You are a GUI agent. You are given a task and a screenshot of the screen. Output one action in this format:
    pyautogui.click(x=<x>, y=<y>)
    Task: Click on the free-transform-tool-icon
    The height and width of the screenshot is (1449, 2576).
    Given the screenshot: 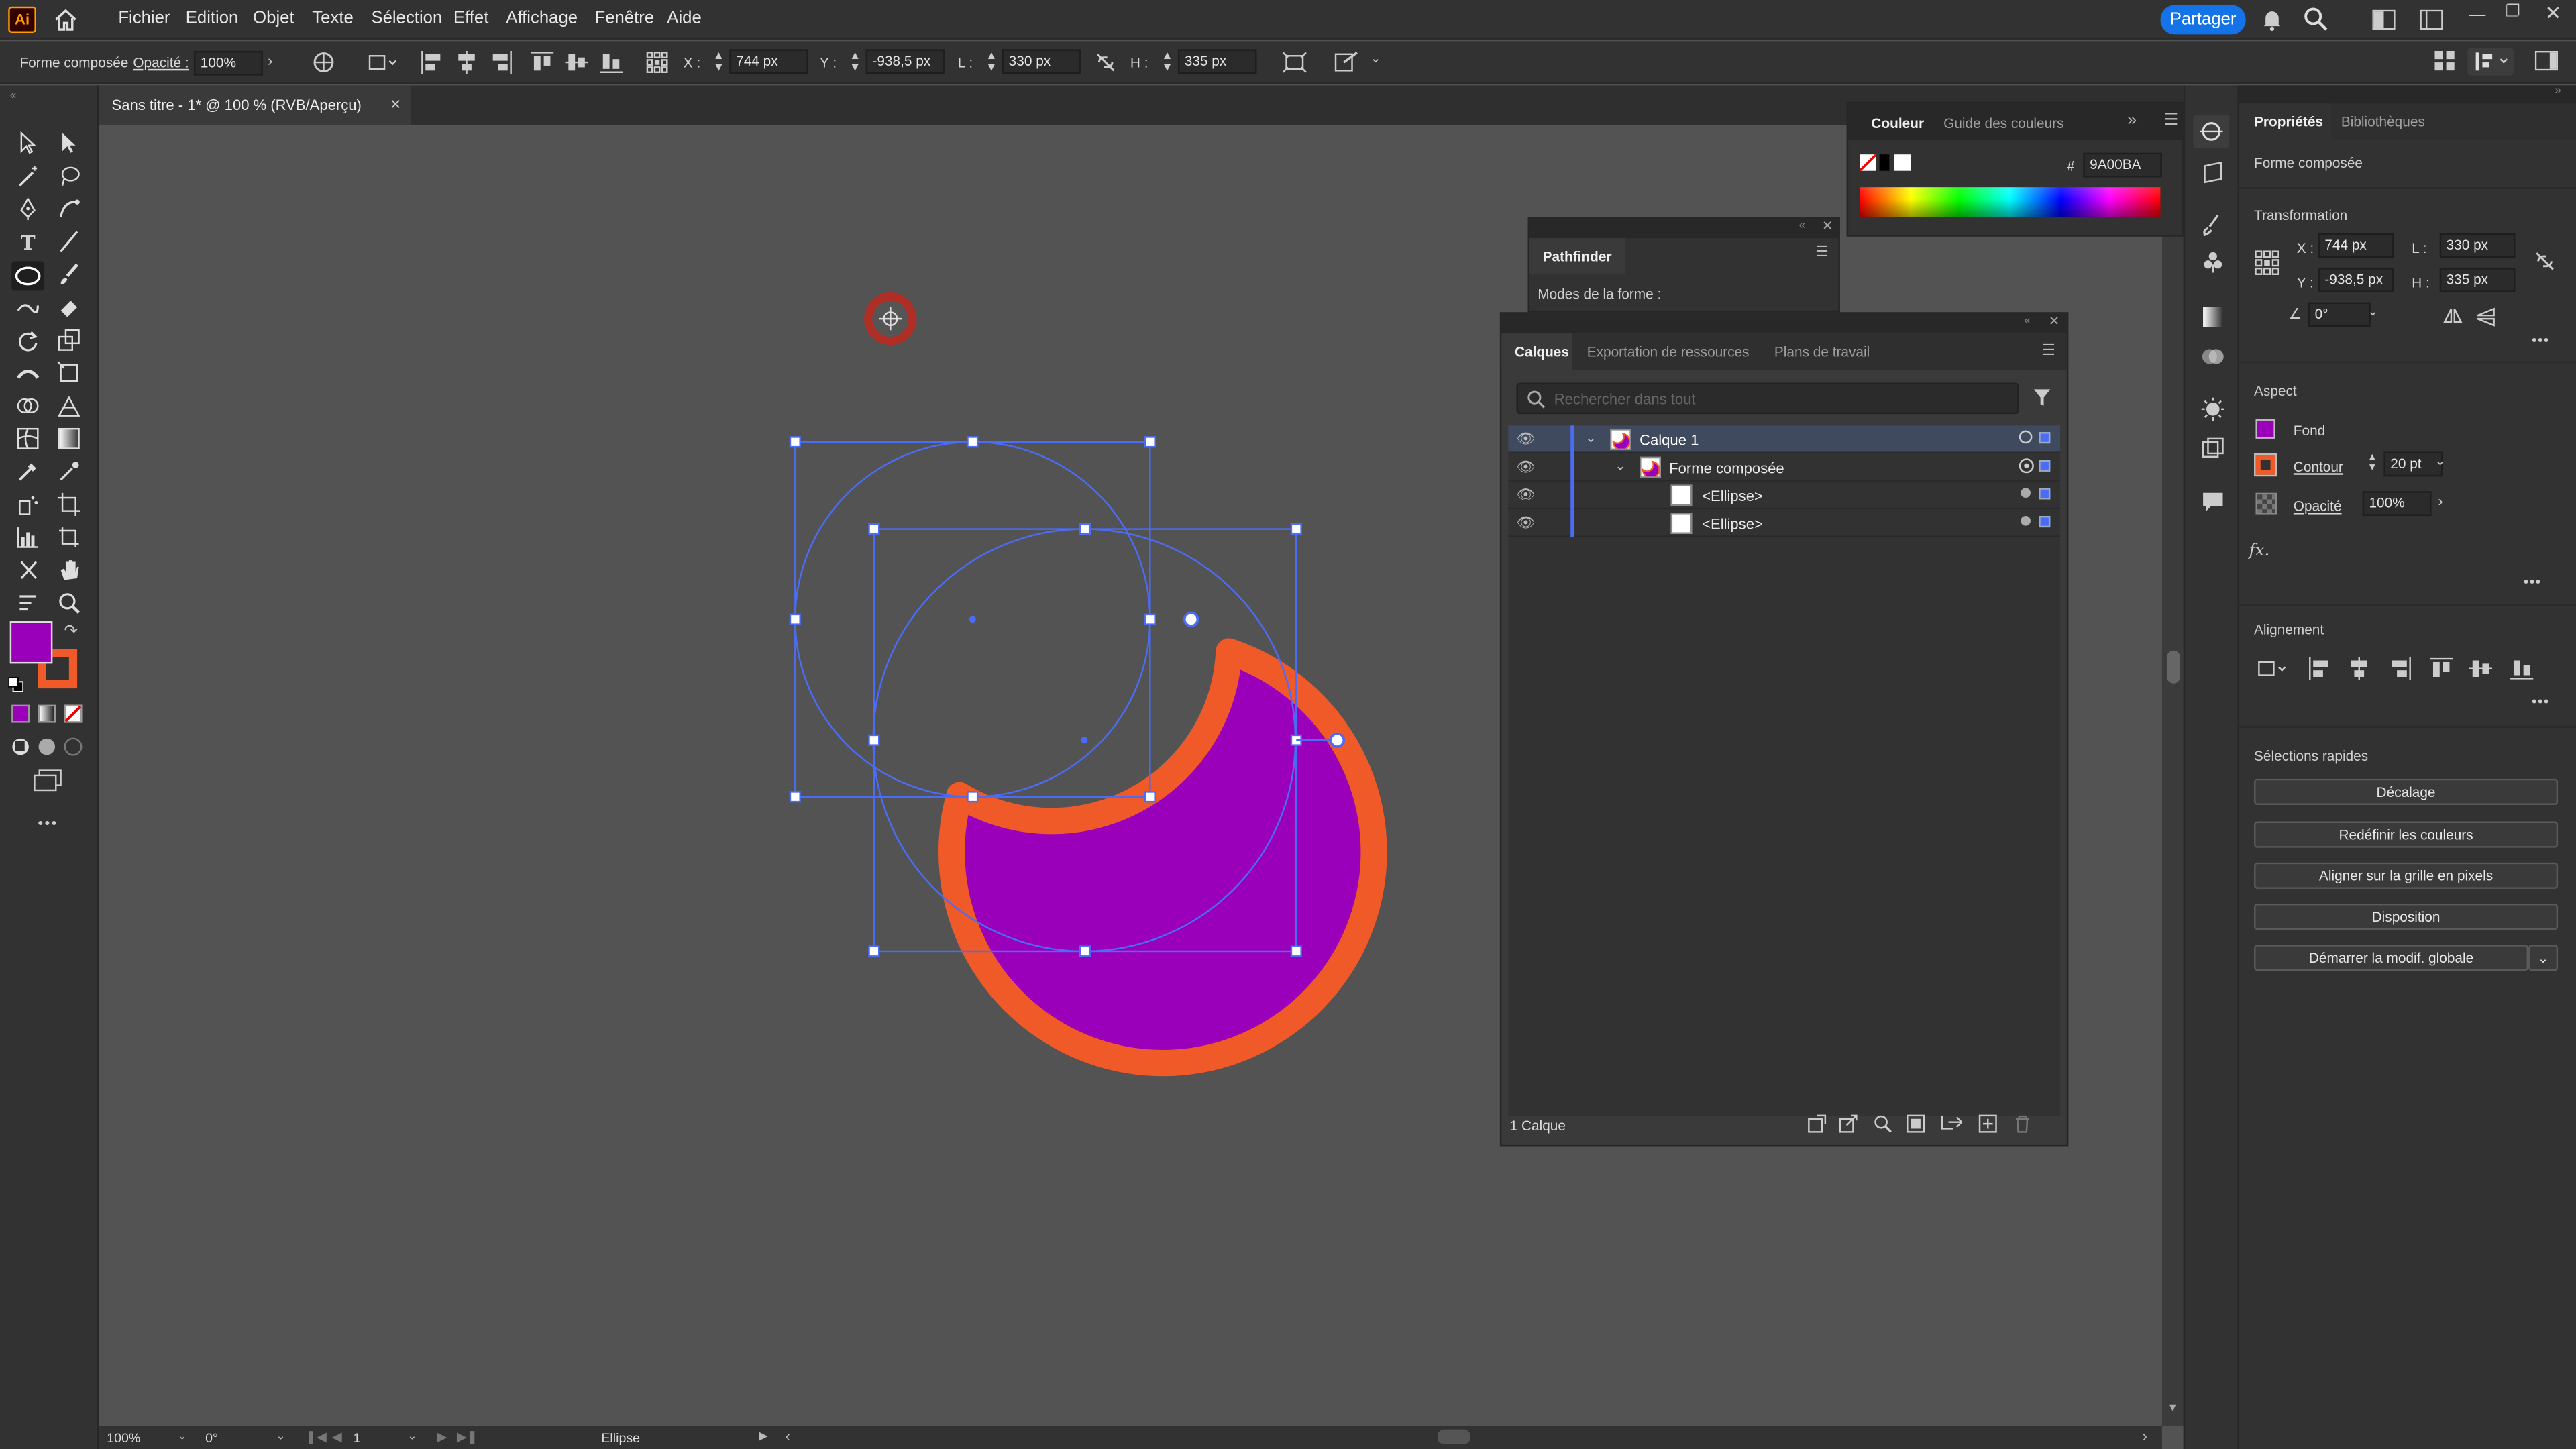 What is the action you would take?
    pyautogui.click(x=69, y=374)
    